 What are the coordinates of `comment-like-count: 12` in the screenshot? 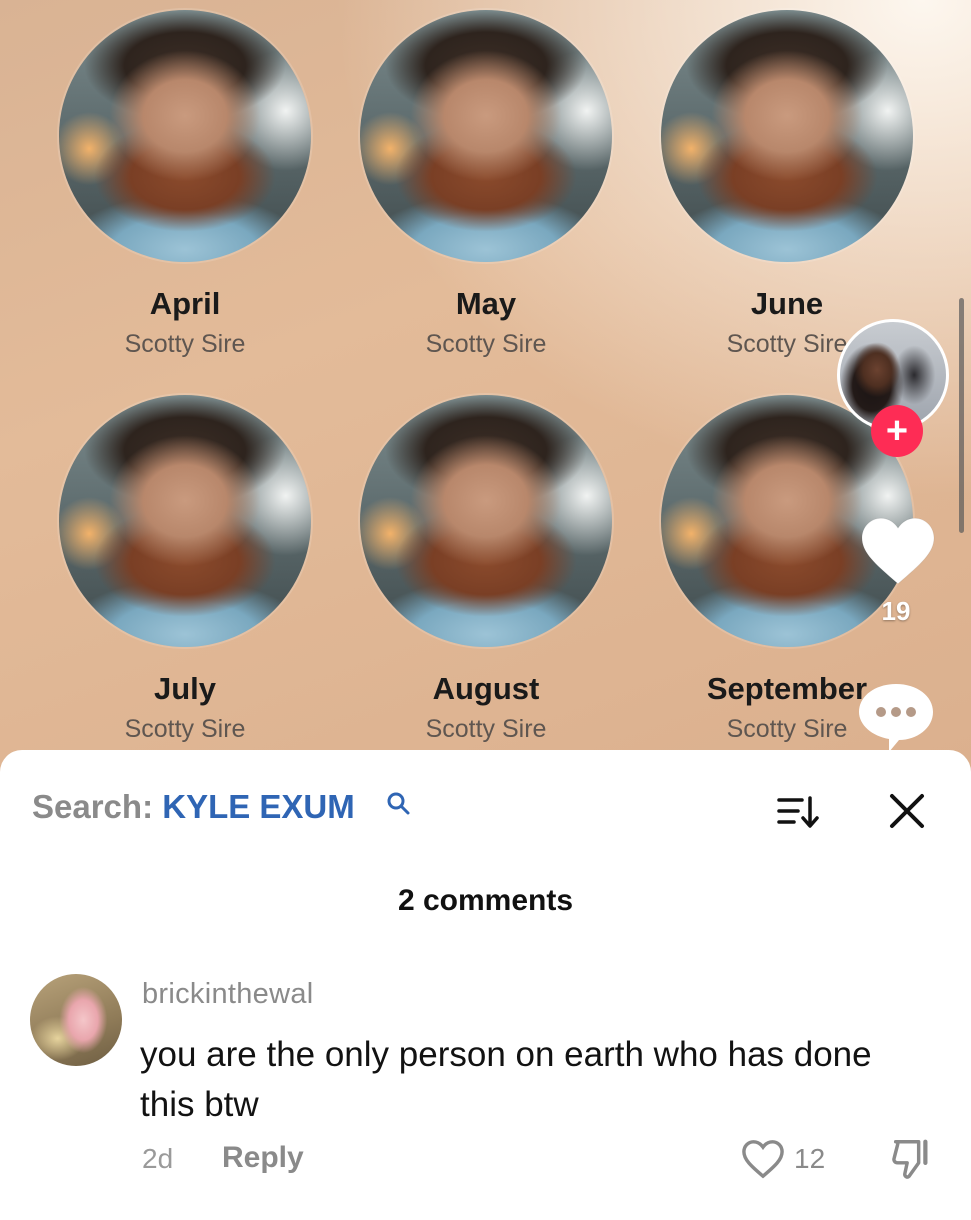 It's located at (810, 1158).